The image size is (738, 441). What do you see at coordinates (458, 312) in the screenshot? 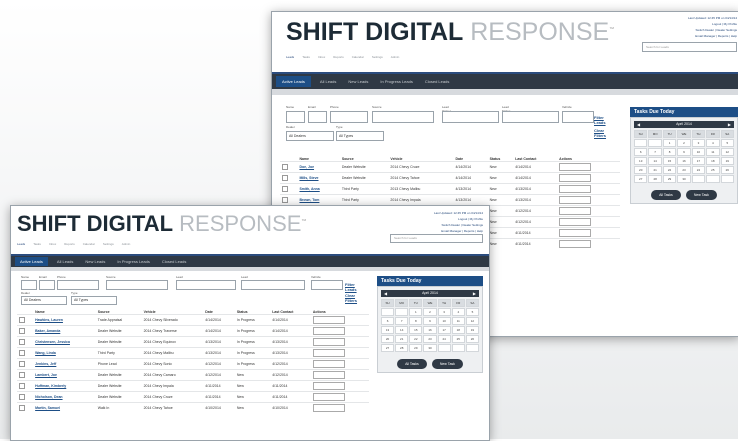
I see `calendar-date: 4` at bounding box center [458, 312].